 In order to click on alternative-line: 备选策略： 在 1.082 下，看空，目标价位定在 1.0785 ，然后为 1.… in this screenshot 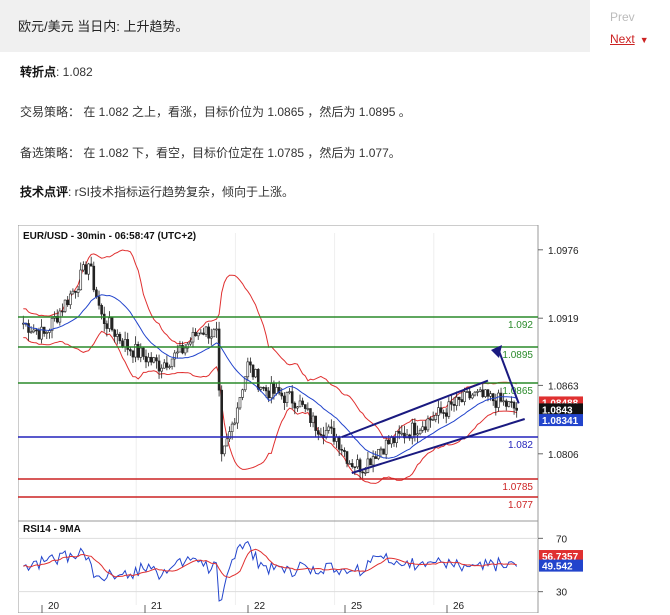, I will do `click(210, 153)`.